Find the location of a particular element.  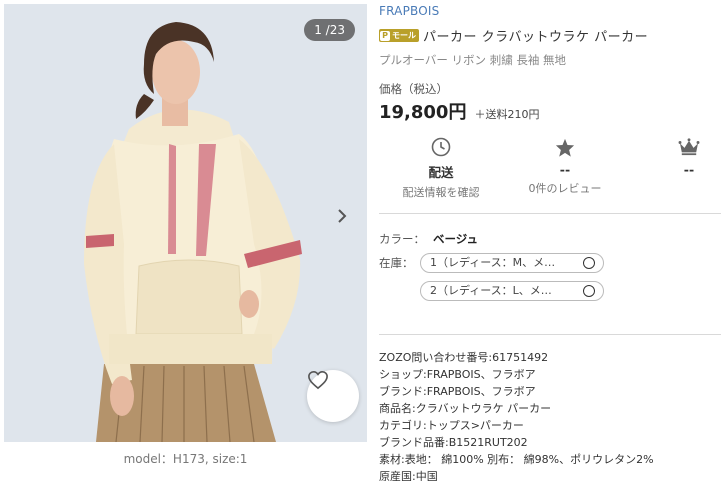

model-caption: model：H173, size:1 is located at coordinates (185, 459).